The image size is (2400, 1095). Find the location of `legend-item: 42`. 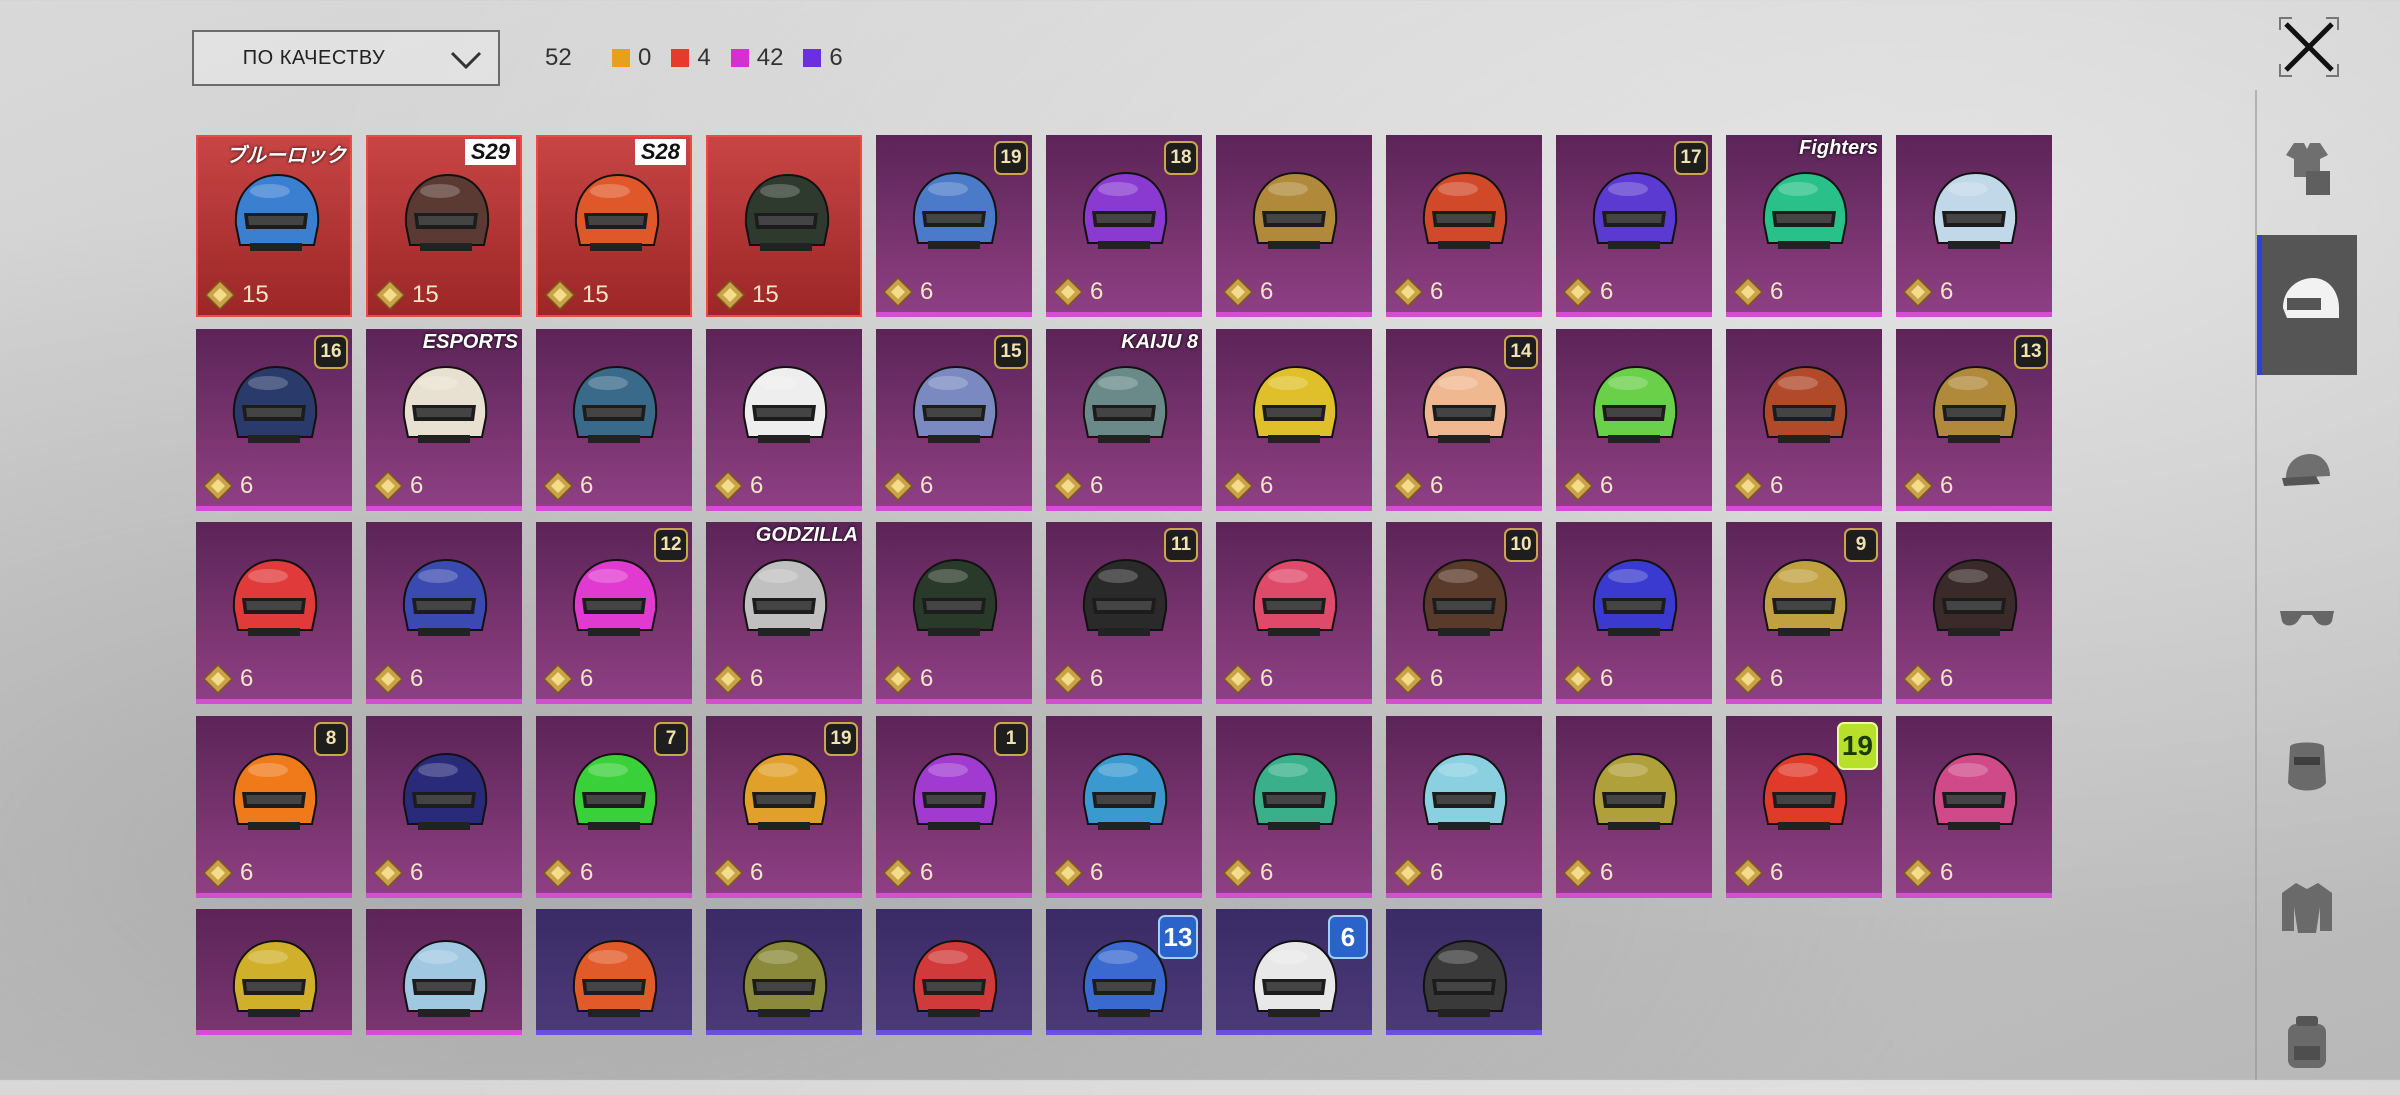

legend-item: 42 is located at coordinates (756, 58).